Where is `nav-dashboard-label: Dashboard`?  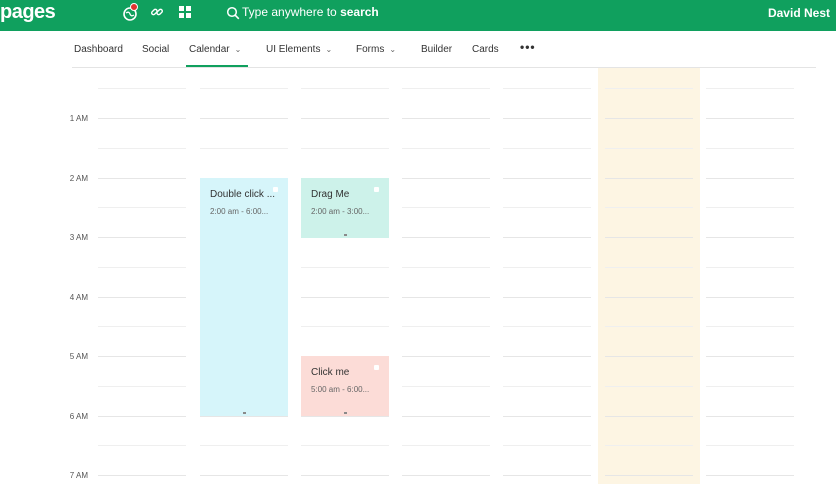
nav-dashboard-label: Dashboard is located at coordinates (98, 49).